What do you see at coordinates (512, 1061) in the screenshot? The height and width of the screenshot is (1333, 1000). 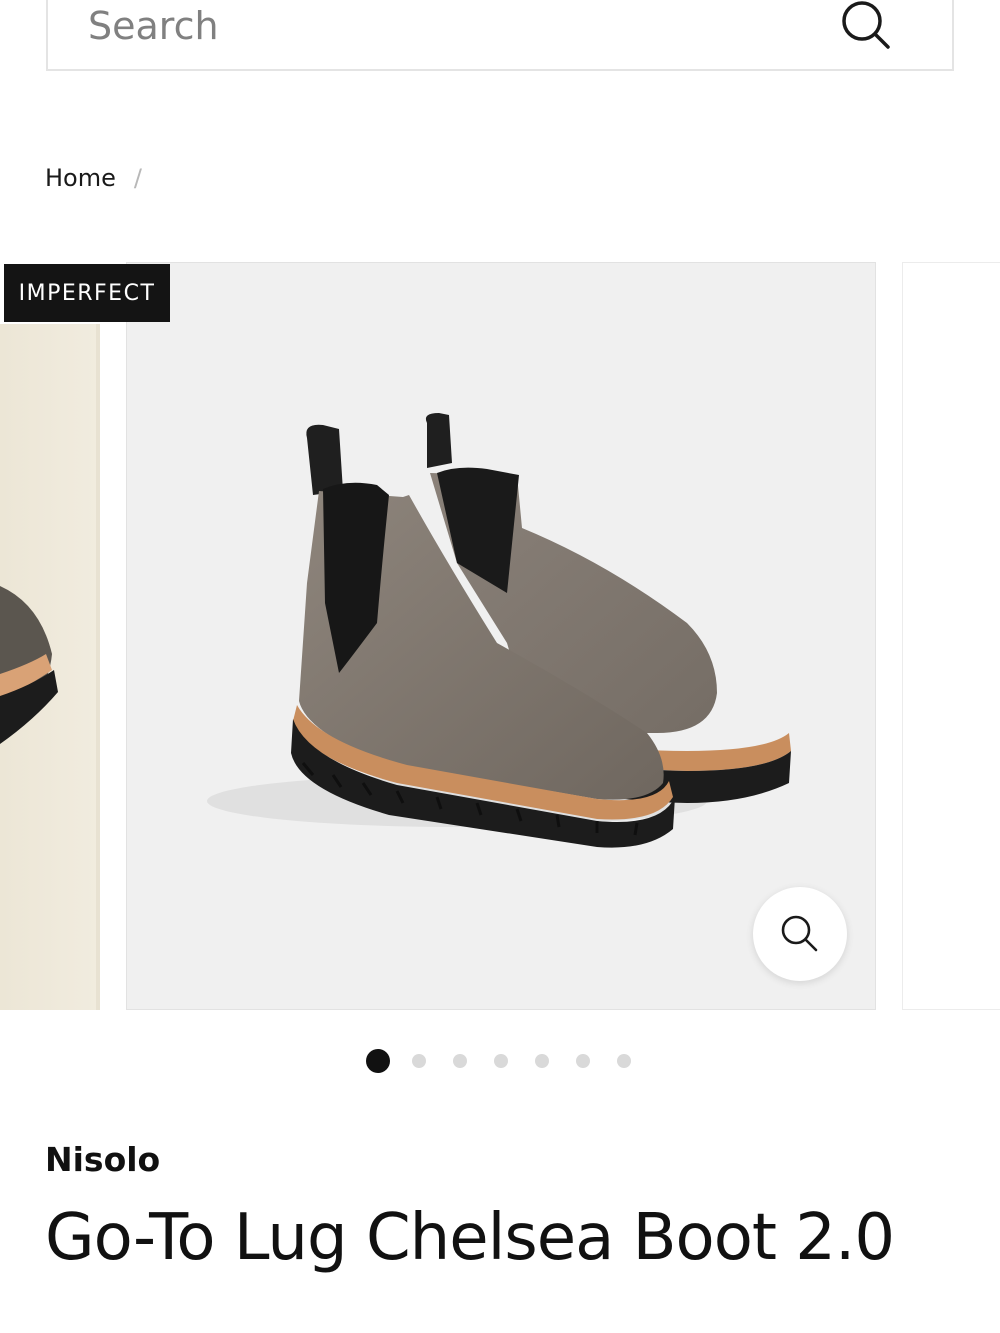 I see `gallery-pagination` at bounding box center [512, 1061].